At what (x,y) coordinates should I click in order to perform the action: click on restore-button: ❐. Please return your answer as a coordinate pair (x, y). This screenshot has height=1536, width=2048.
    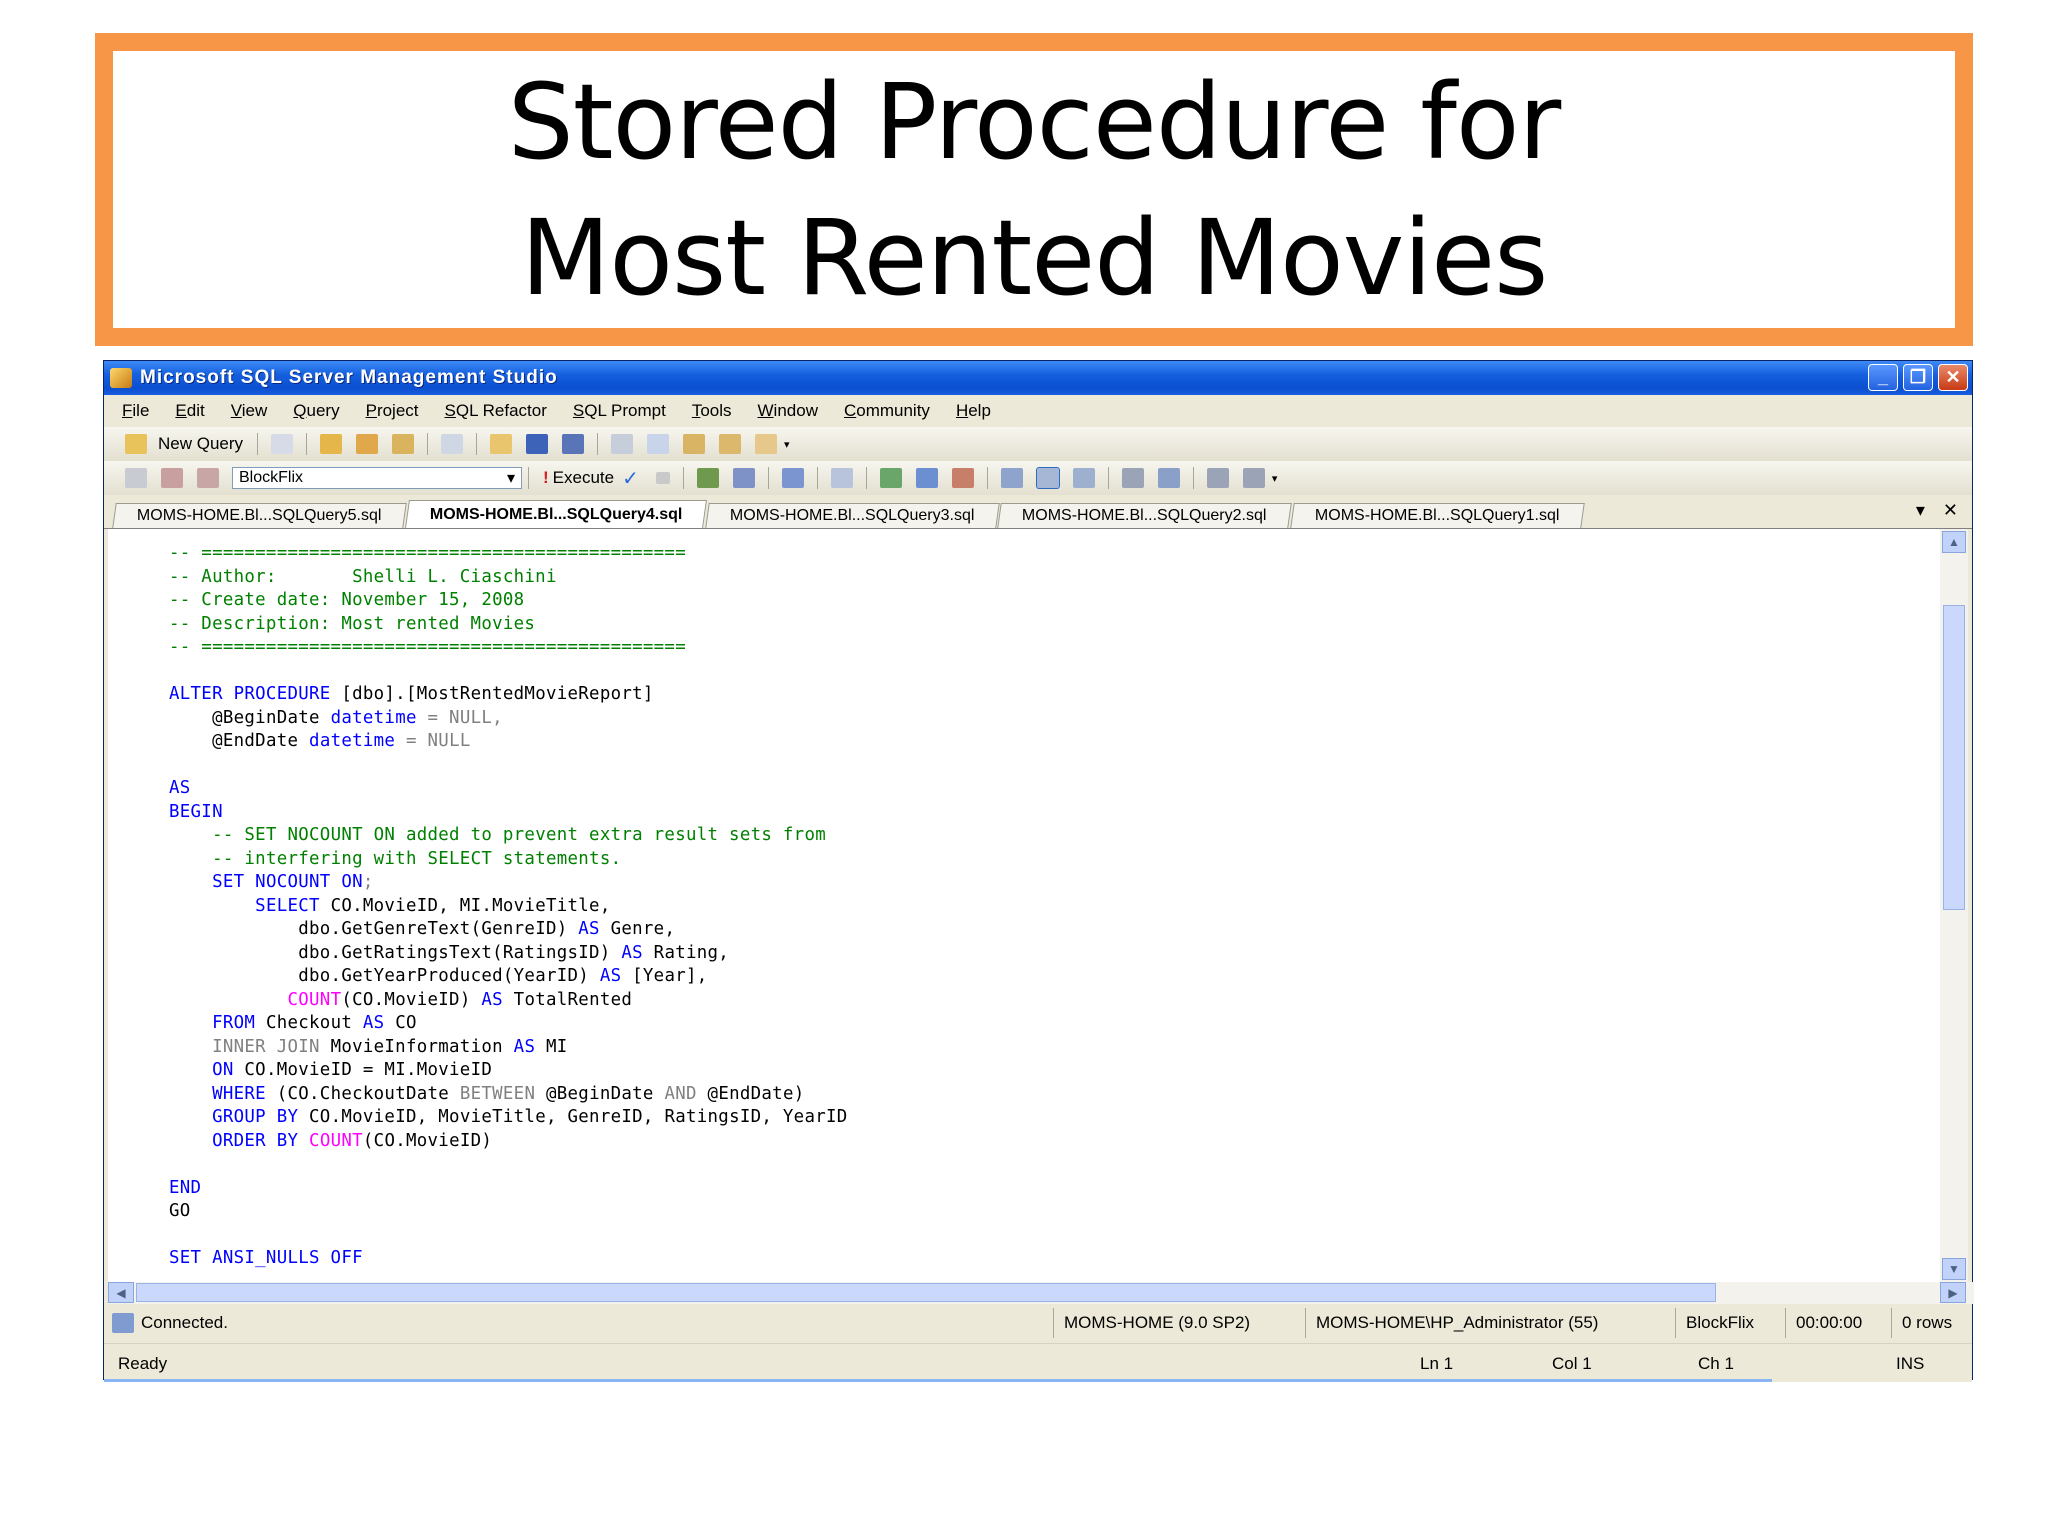
    Looking at the image, I should click on (1918, 377).